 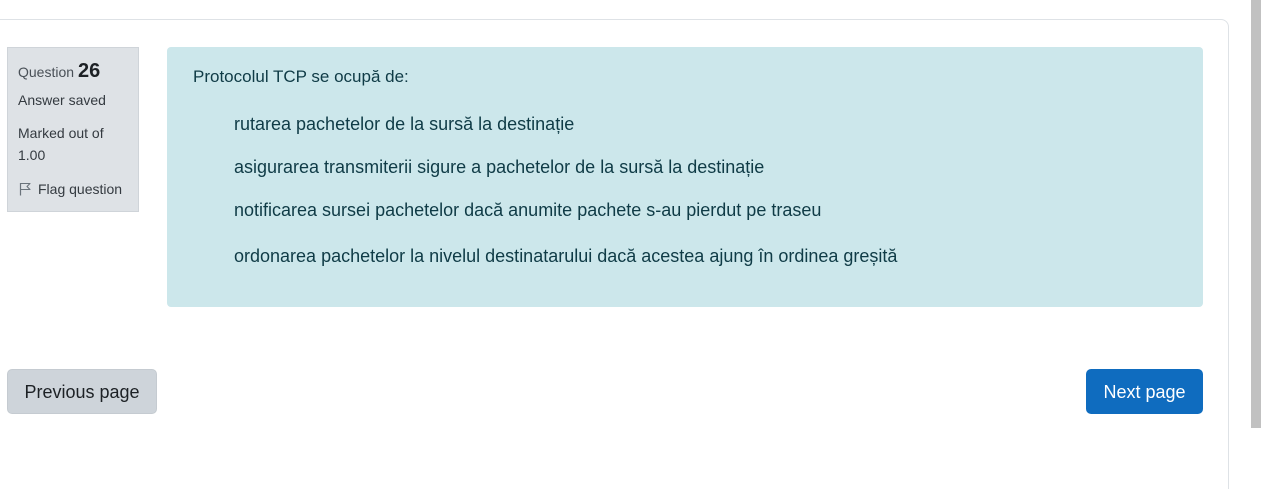 I want to click on next-page-button: Next page, so click(x=1144, y=391).